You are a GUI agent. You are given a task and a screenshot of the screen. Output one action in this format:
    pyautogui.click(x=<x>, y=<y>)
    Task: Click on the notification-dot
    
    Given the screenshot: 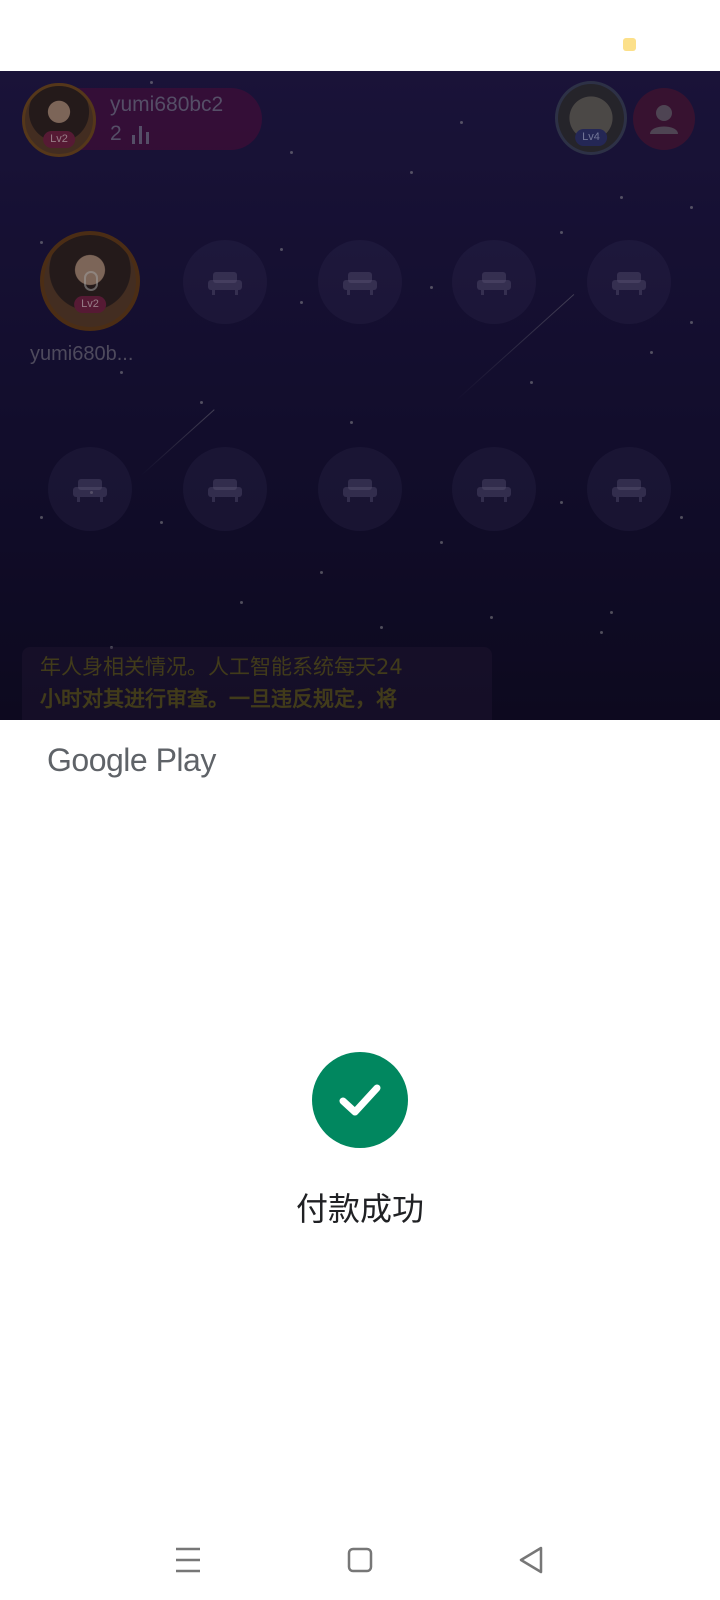 What is the action you would take?
    pyautogui.click(x=629, y=44)
    